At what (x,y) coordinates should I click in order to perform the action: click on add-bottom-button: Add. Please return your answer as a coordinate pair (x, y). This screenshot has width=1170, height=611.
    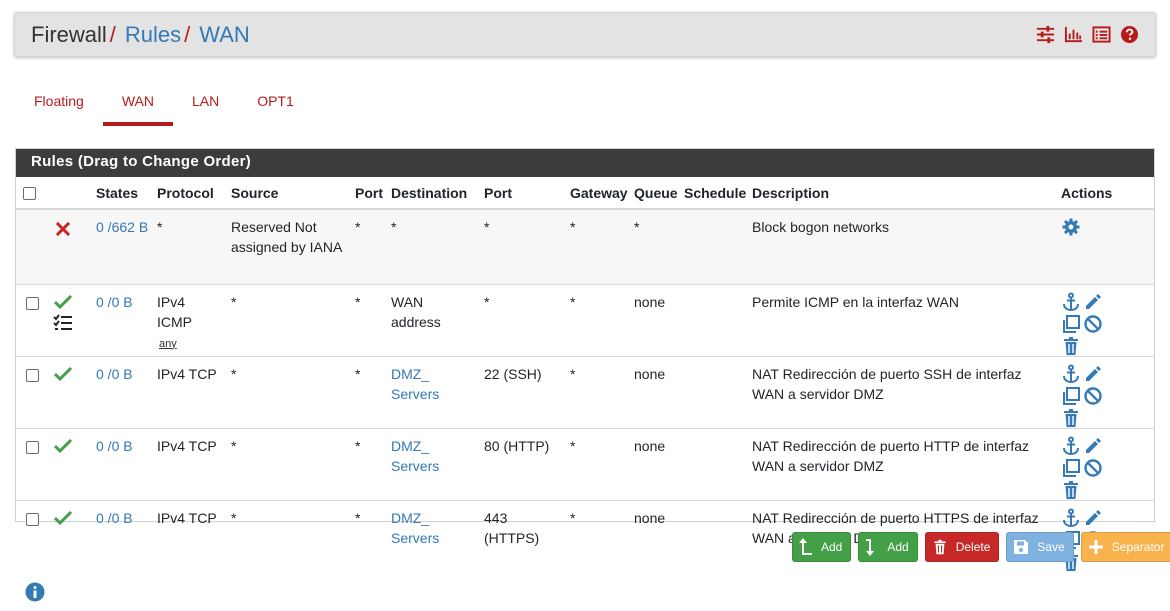
    Looking at the image, I should click on (888, 547).